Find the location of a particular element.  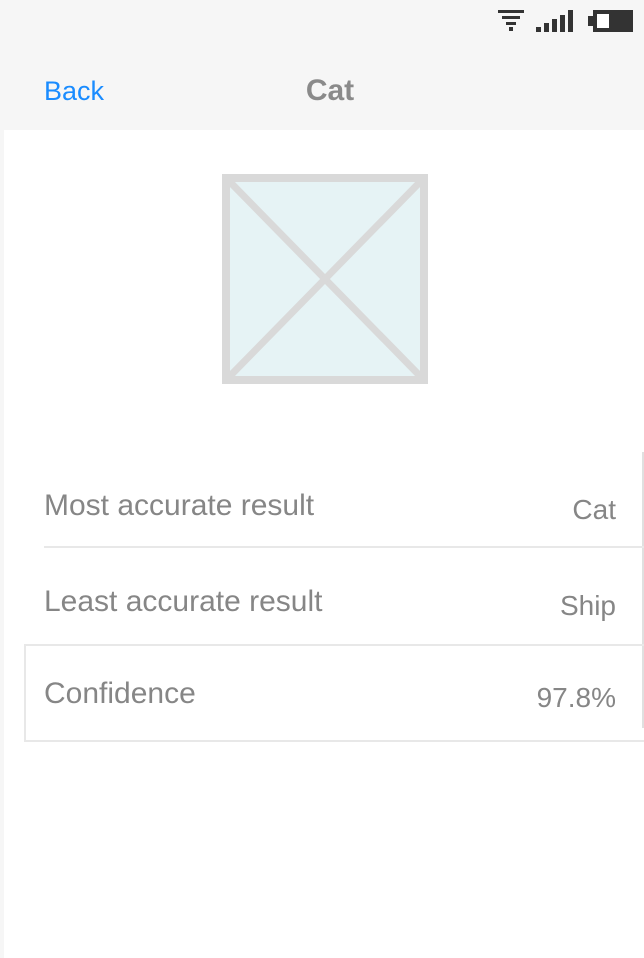

battery-icon is located at coordinates (610, 21).